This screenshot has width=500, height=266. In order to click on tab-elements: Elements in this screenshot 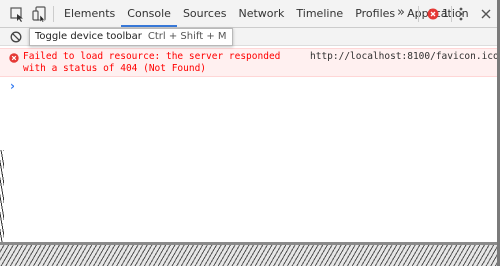, I will do `click(89, 13)`.